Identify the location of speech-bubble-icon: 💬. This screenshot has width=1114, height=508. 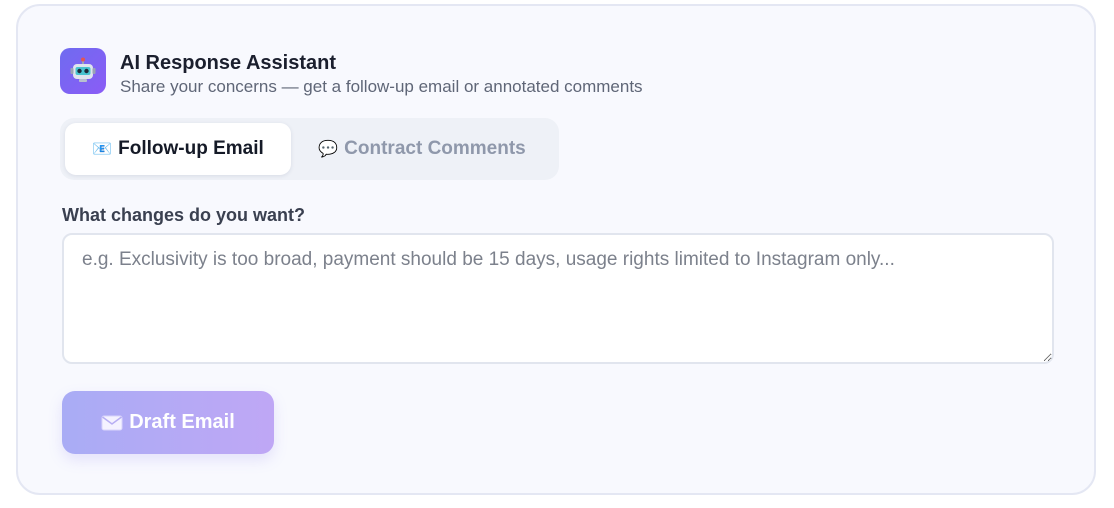
(328, 149).